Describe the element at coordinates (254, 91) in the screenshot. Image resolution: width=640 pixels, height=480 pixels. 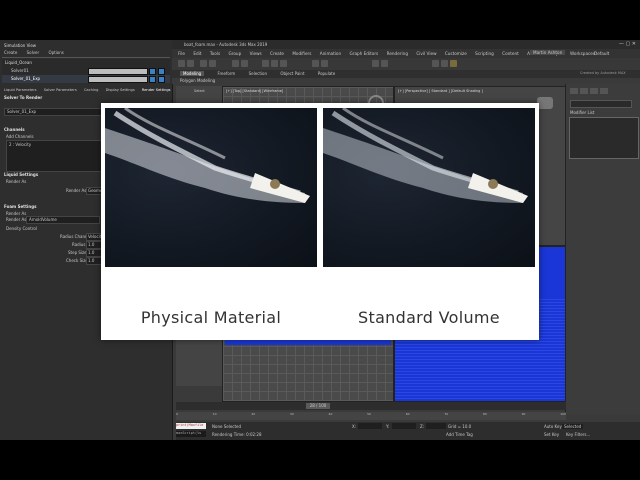
I see `viewport-top-label: [+] [Top] [Standard] [Wireframe]` at that location.